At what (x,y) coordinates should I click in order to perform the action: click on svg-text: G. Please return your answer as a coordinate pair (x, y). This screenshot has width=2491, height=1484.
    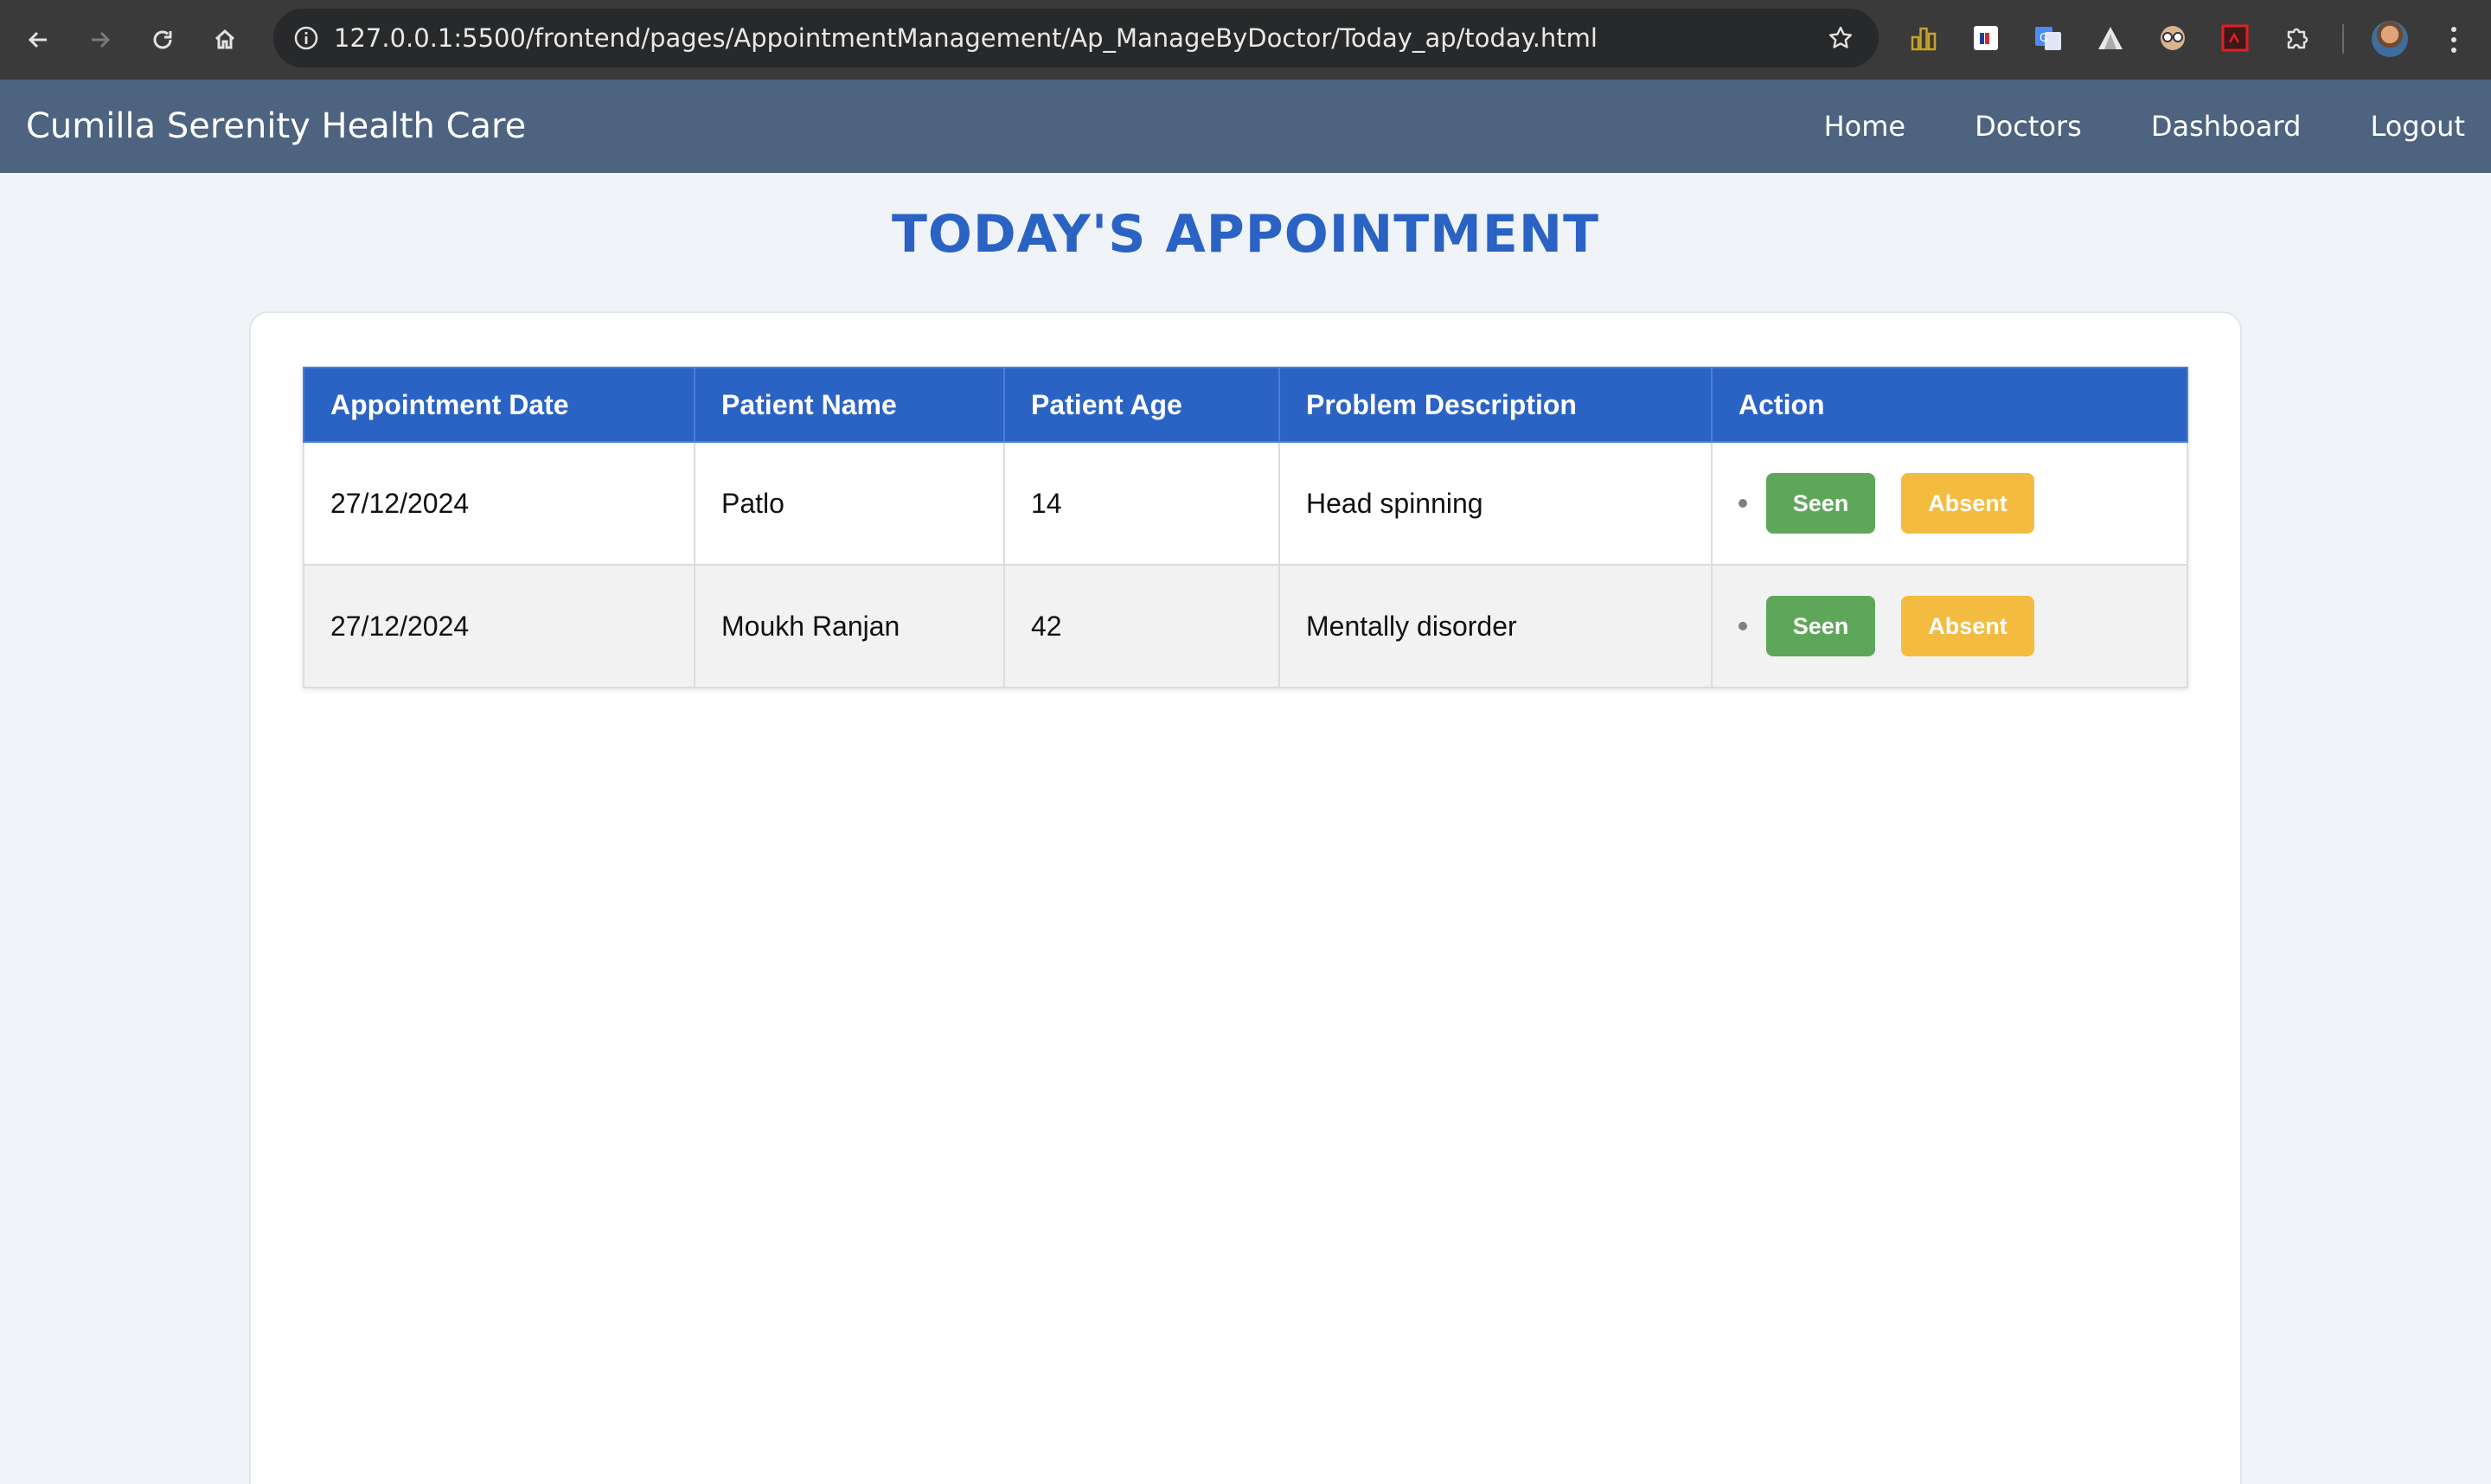
    Looking at the image, I should click on (2044, 38).